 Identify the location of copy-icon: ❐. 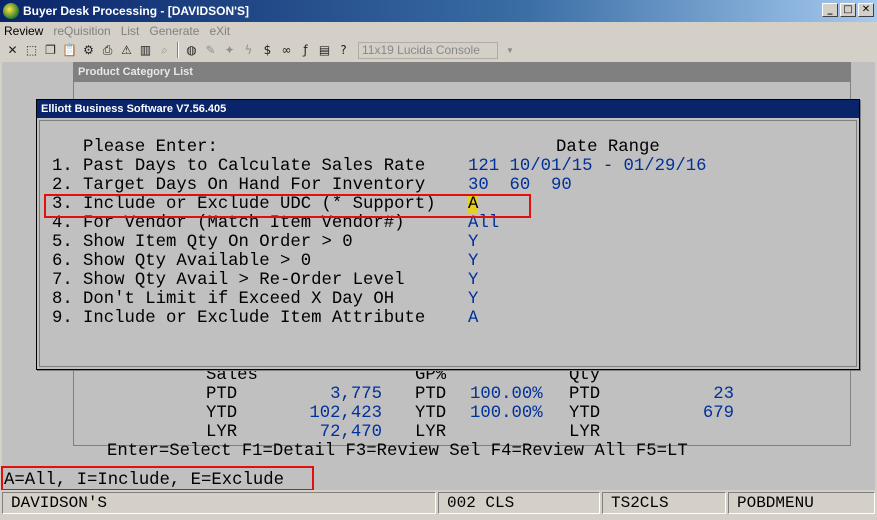
(50, 50).